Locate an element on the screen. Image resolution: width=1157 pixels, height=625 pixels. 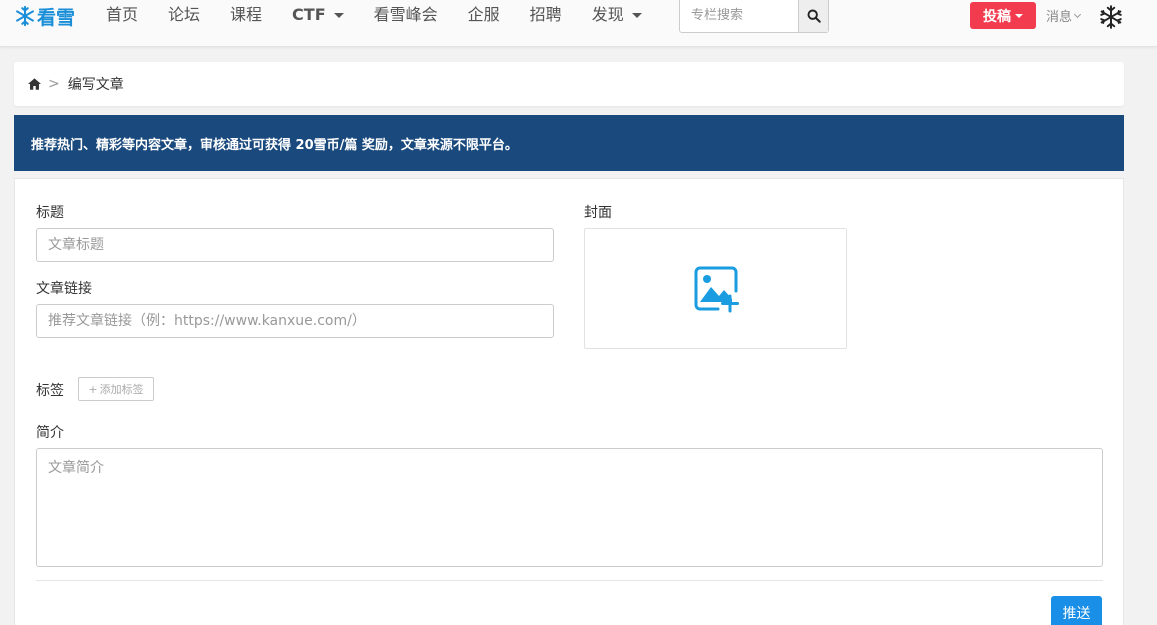
submit-article-button: 投稿 is located at coordinates (1003, 15).